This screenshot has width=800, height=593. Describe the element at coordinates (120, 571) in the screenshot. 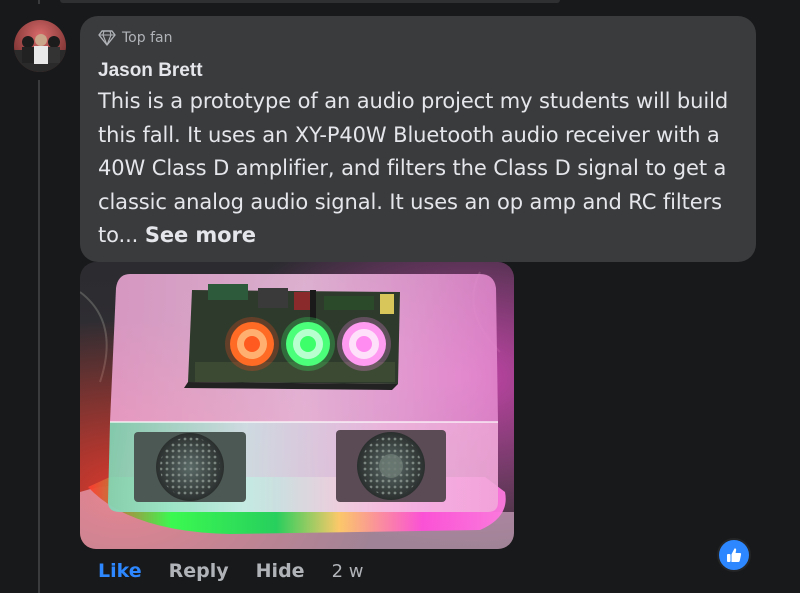

I see `like-button: Like` at that location.